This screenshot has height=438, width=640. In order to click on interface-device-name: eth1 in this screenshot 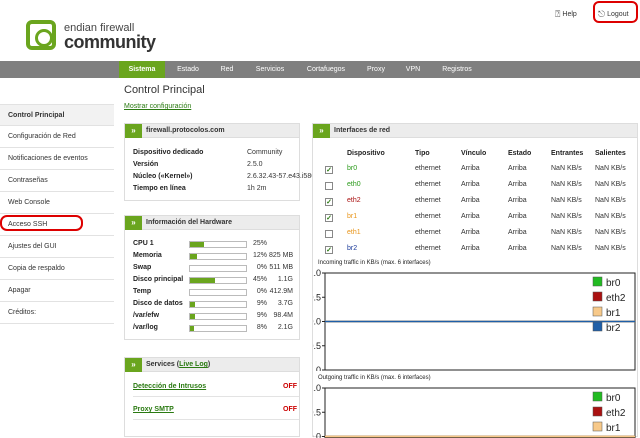, I will do `click(354, 232)`.